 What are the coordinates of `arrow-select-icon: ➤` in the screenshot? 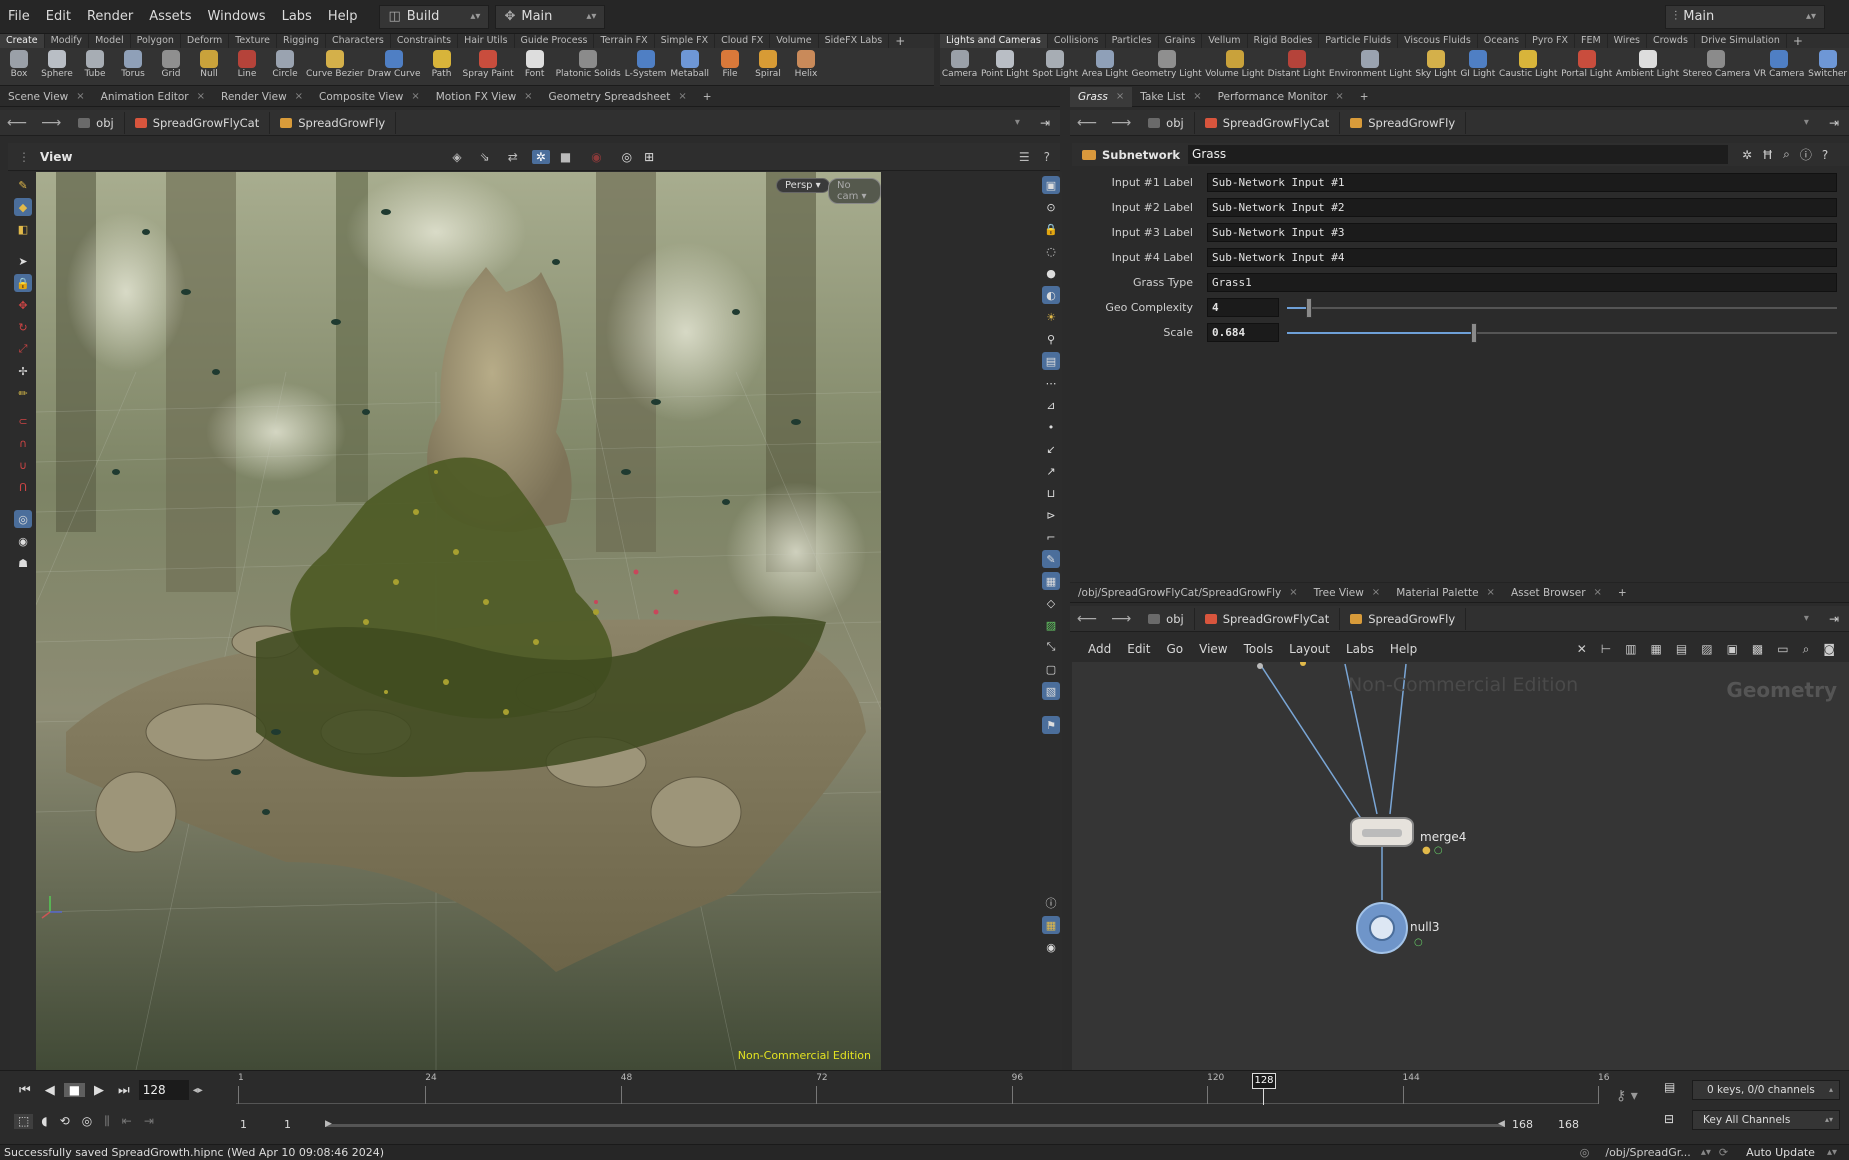 It's located at (23, 261).